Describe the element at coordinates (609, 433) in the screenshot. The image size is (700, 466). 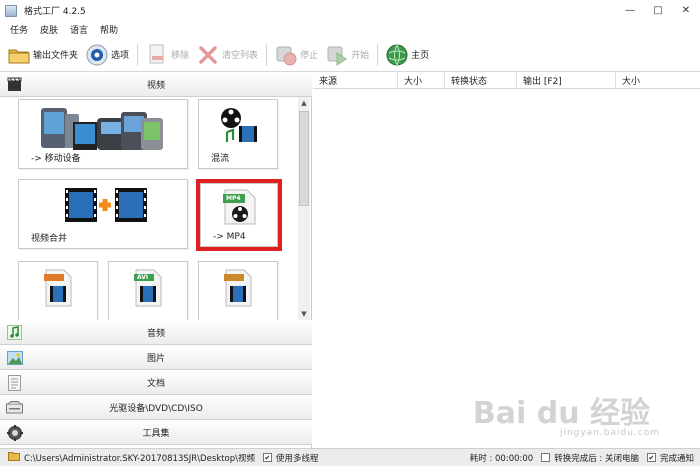
I see `baidu-watermark-url: jingyan.baidu.com` at that location.